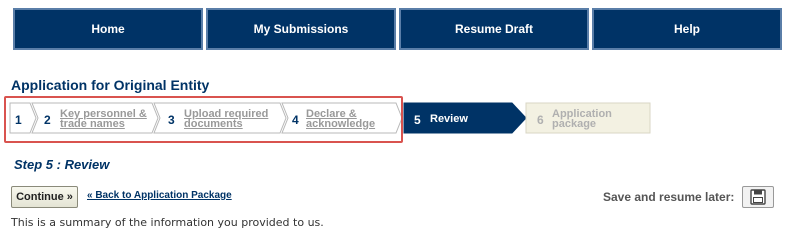 The image size is (785, 240). Describe the element at coordinates (203, 119) in the screenshot. I see `completed-steps-highlight` at that location.